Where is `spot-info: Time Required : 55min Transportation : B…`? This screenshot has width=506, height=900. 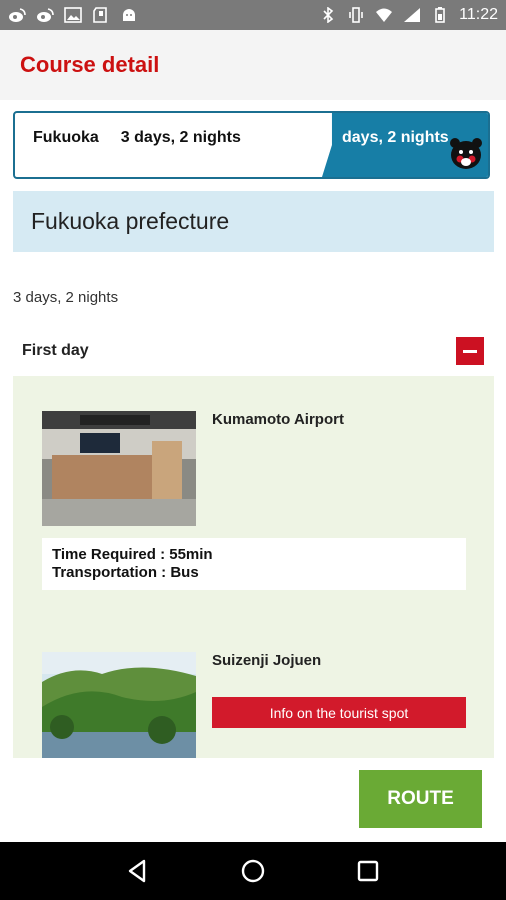
spot-info: Time Required : 55min Transportation : B… is located at coordinates (254, 564).